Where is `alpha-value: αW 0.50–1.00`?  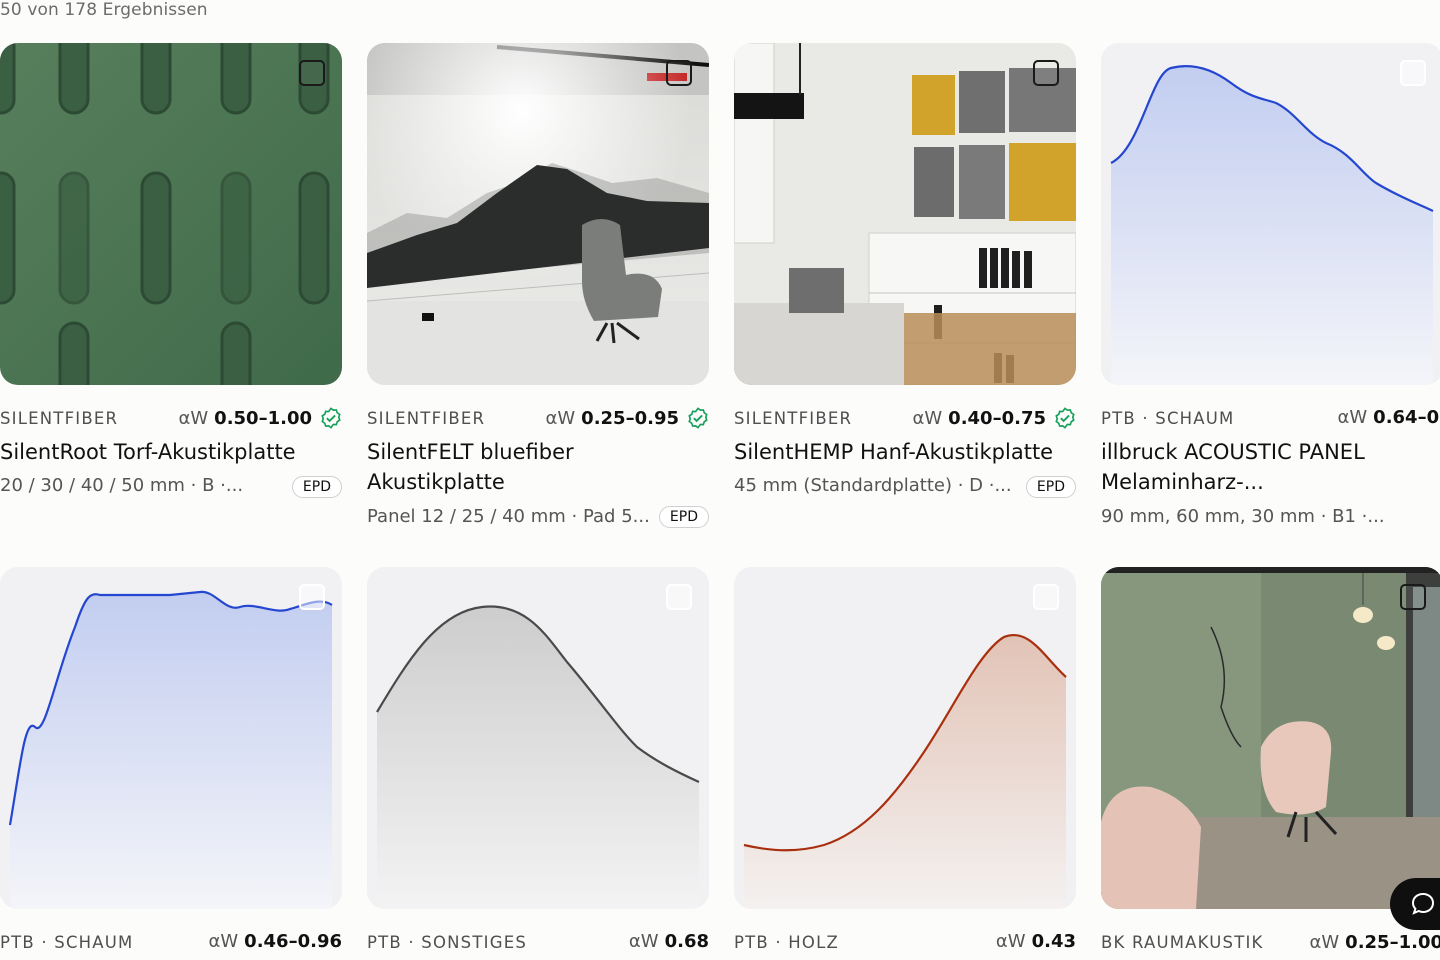 alpha-value: αW 0.50–1.00 is located at coordinates (261, 418).